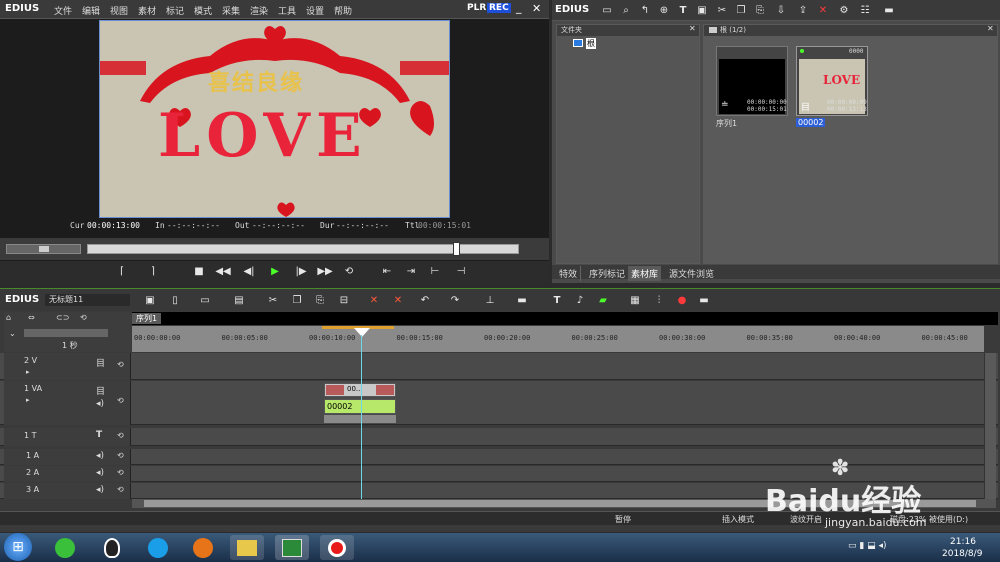 This screenshot has height=562, width=1000. I want to click on video-preview: 喜结良缘 LOVE, so click(274, 119).